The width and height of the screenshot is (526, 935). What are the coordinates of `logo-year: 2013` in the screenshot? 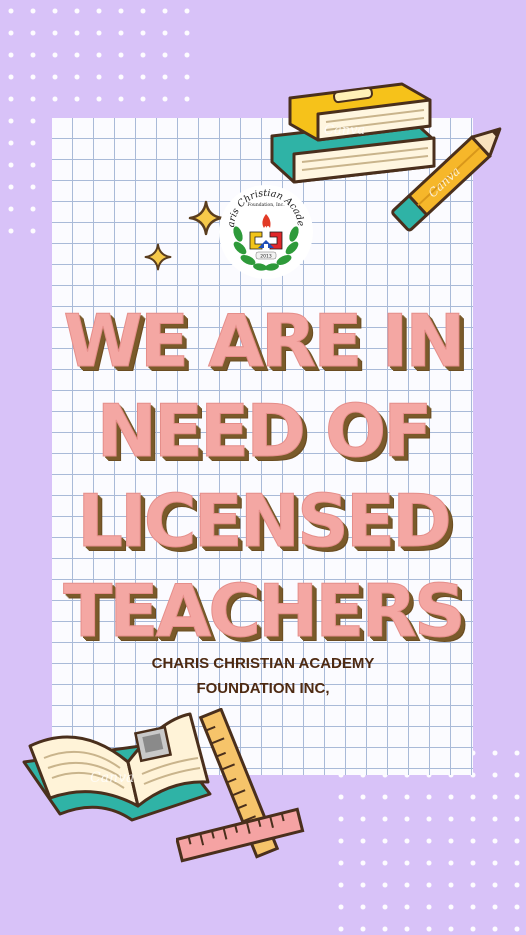 It's located at (266, 257).